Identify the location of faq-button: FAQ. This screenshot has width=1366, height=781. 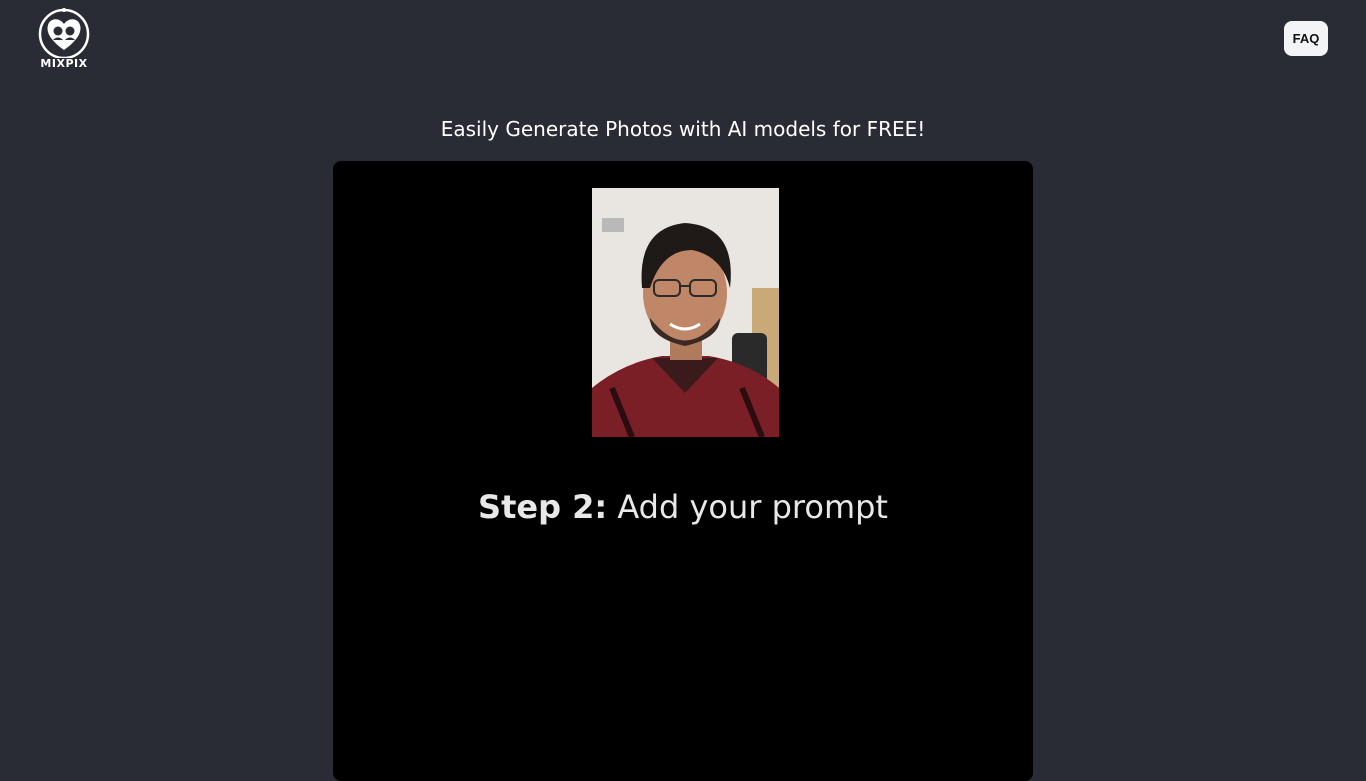
(1306, 38).